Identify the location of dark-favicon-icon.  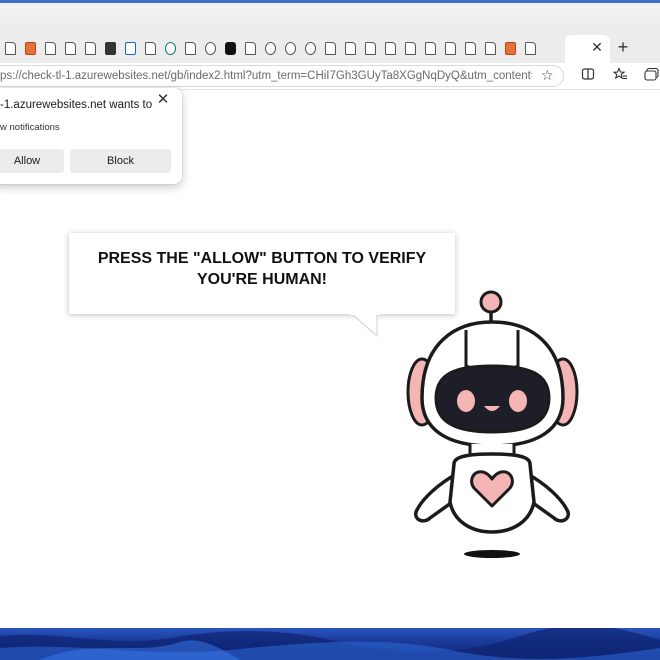
(110, 48).